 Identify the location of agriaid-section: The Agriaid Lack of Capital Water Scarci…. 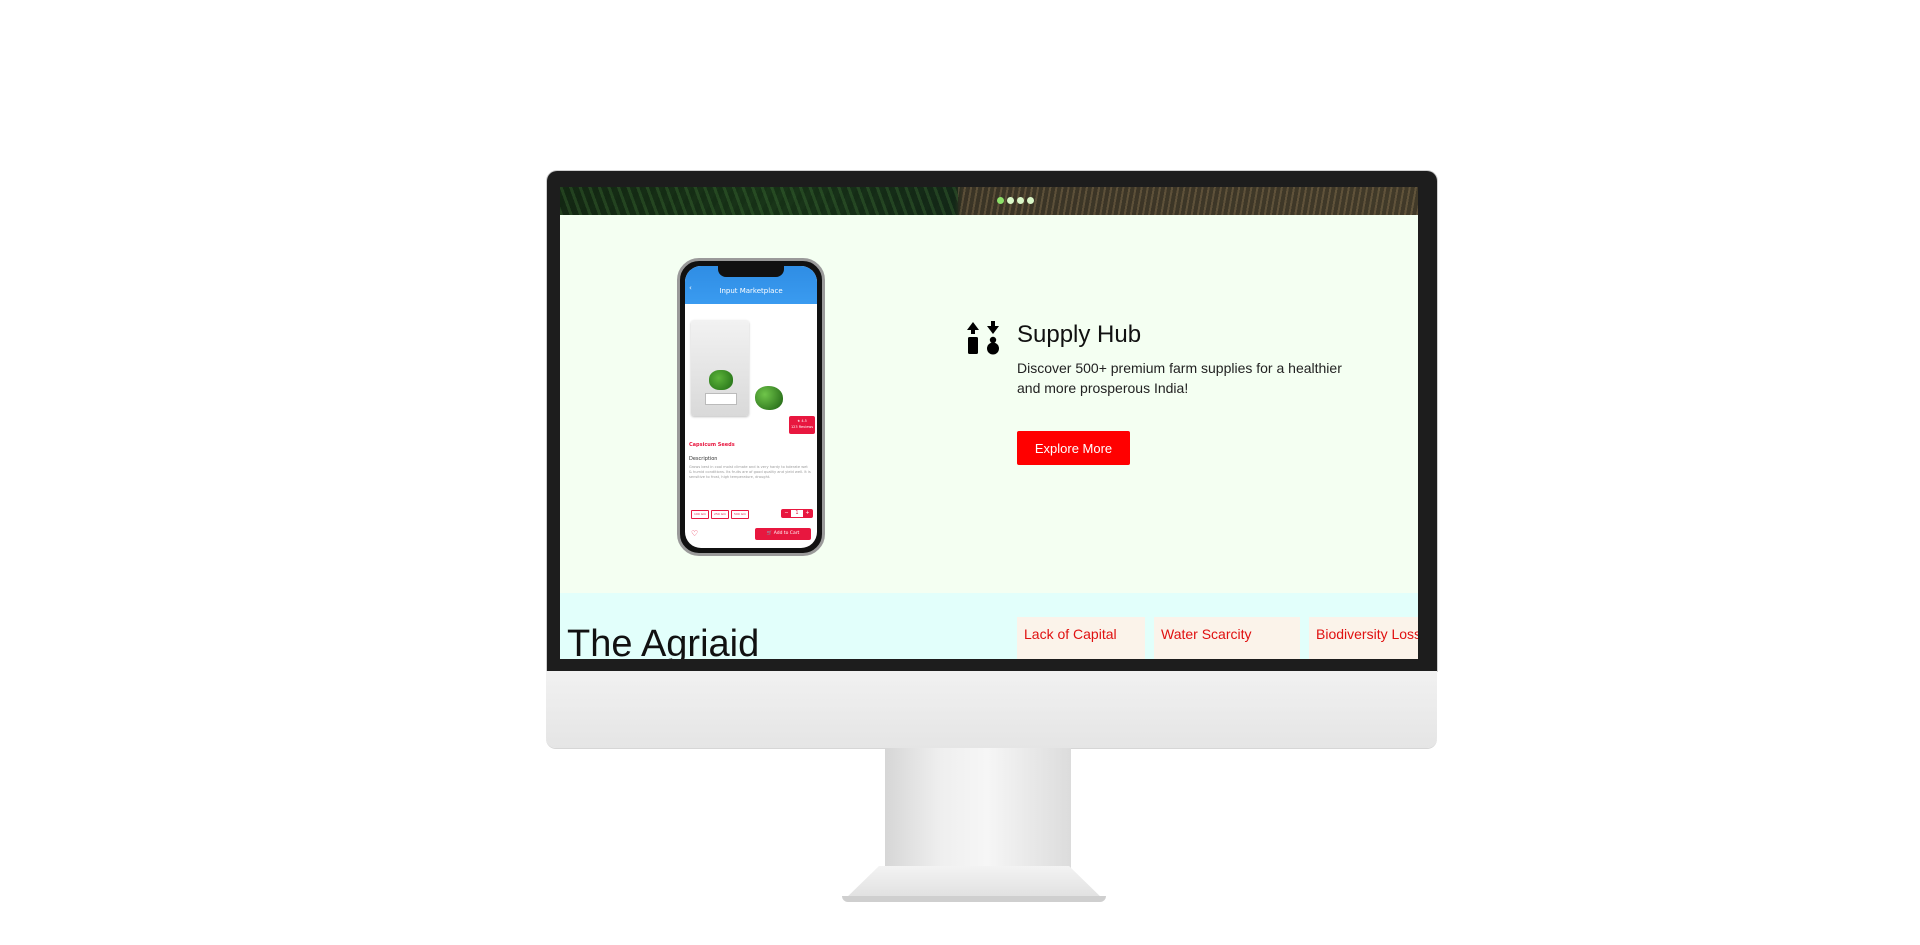
(989, 626).